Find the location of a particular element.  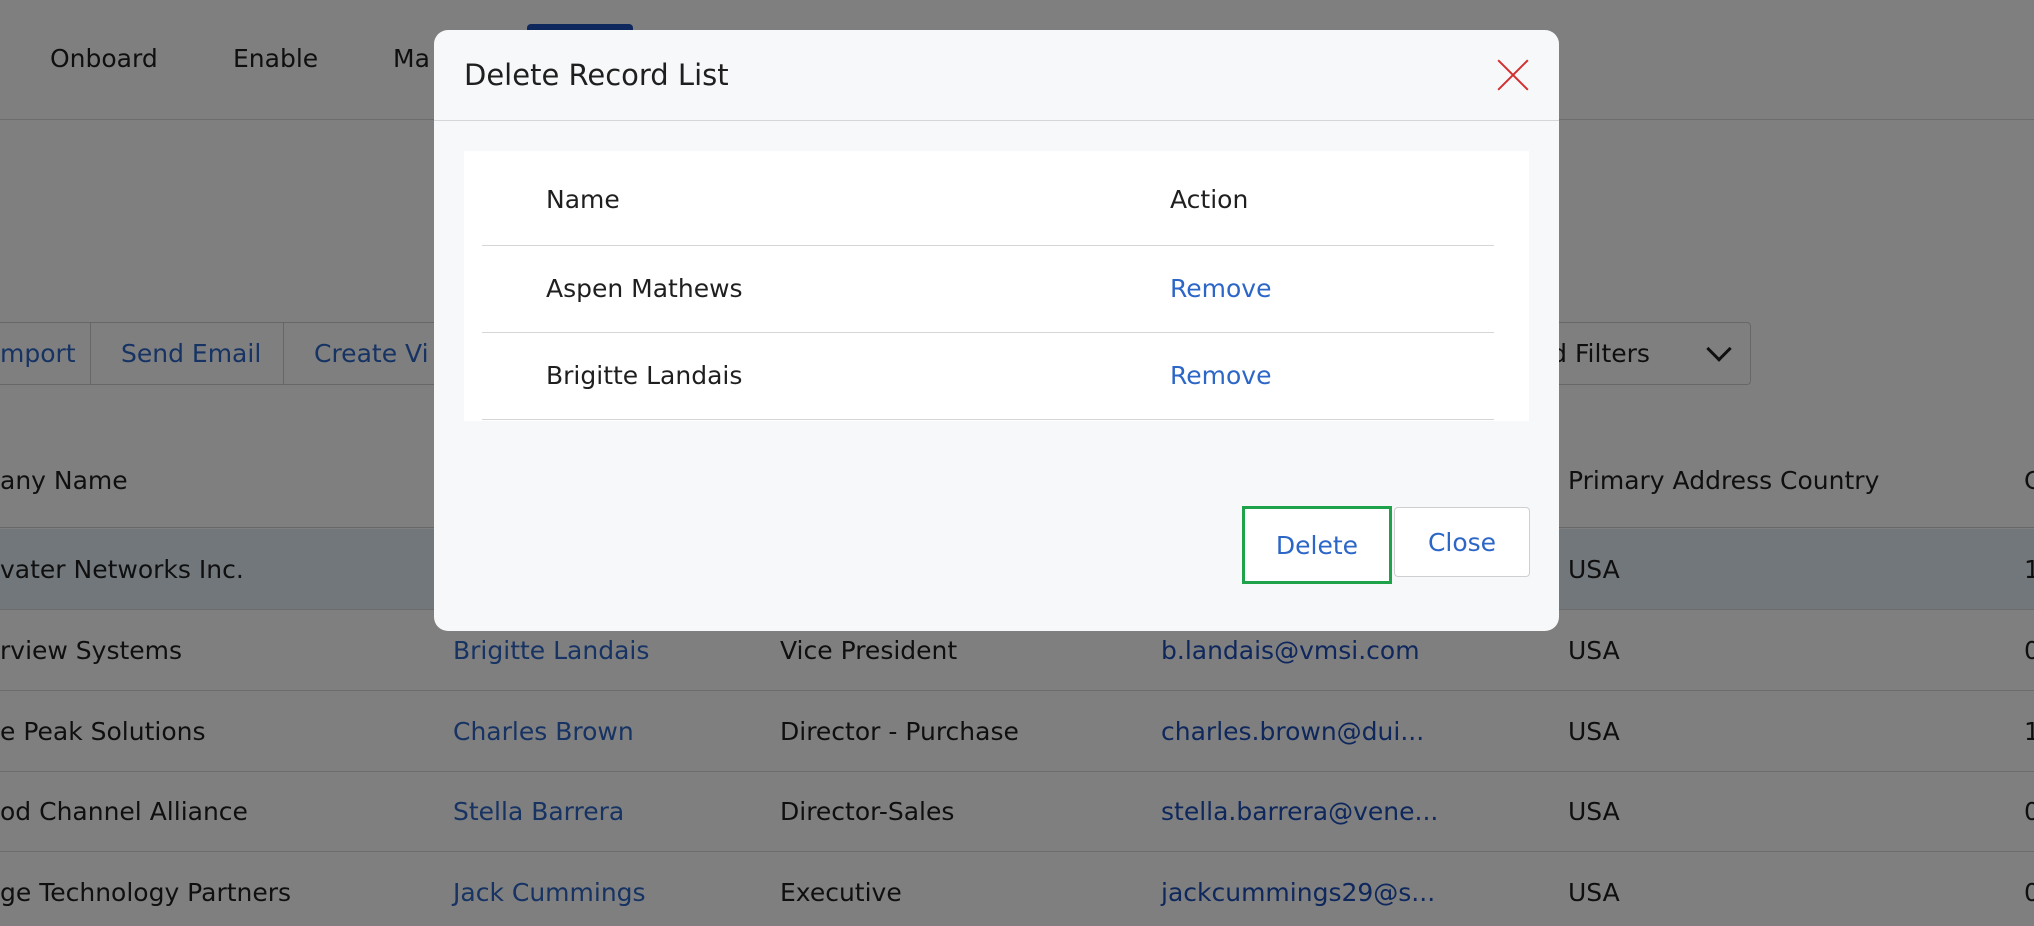

close-button: Close is located at coordinates (1462, 542).